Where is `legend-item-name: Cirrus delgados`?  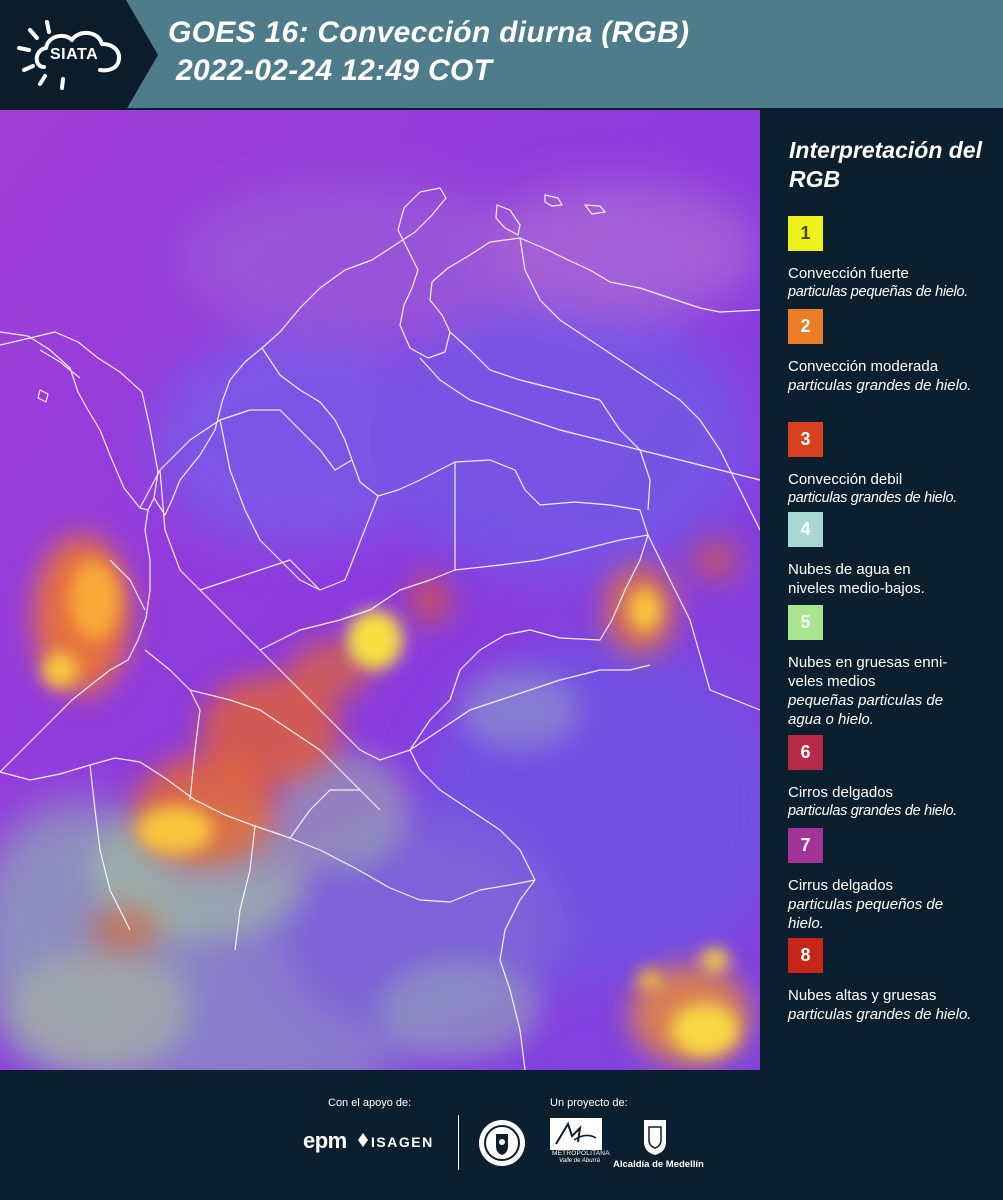 legend-item-name: Cirrus delgados is located at coordinates (841, 885).